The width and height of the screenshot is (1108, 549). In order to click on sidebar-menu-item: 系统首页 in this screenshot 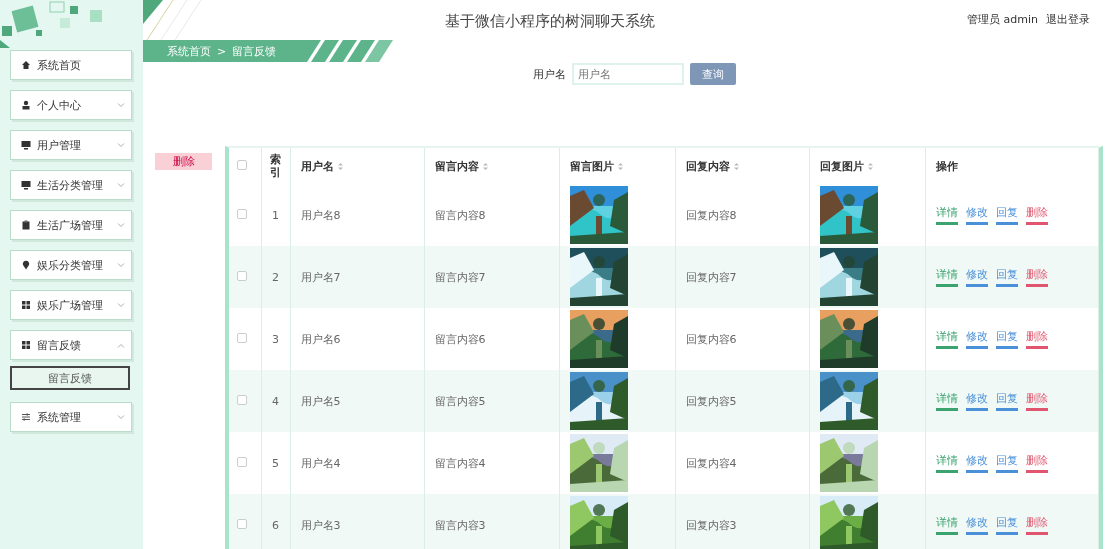, I will do `click(71, 65)`.